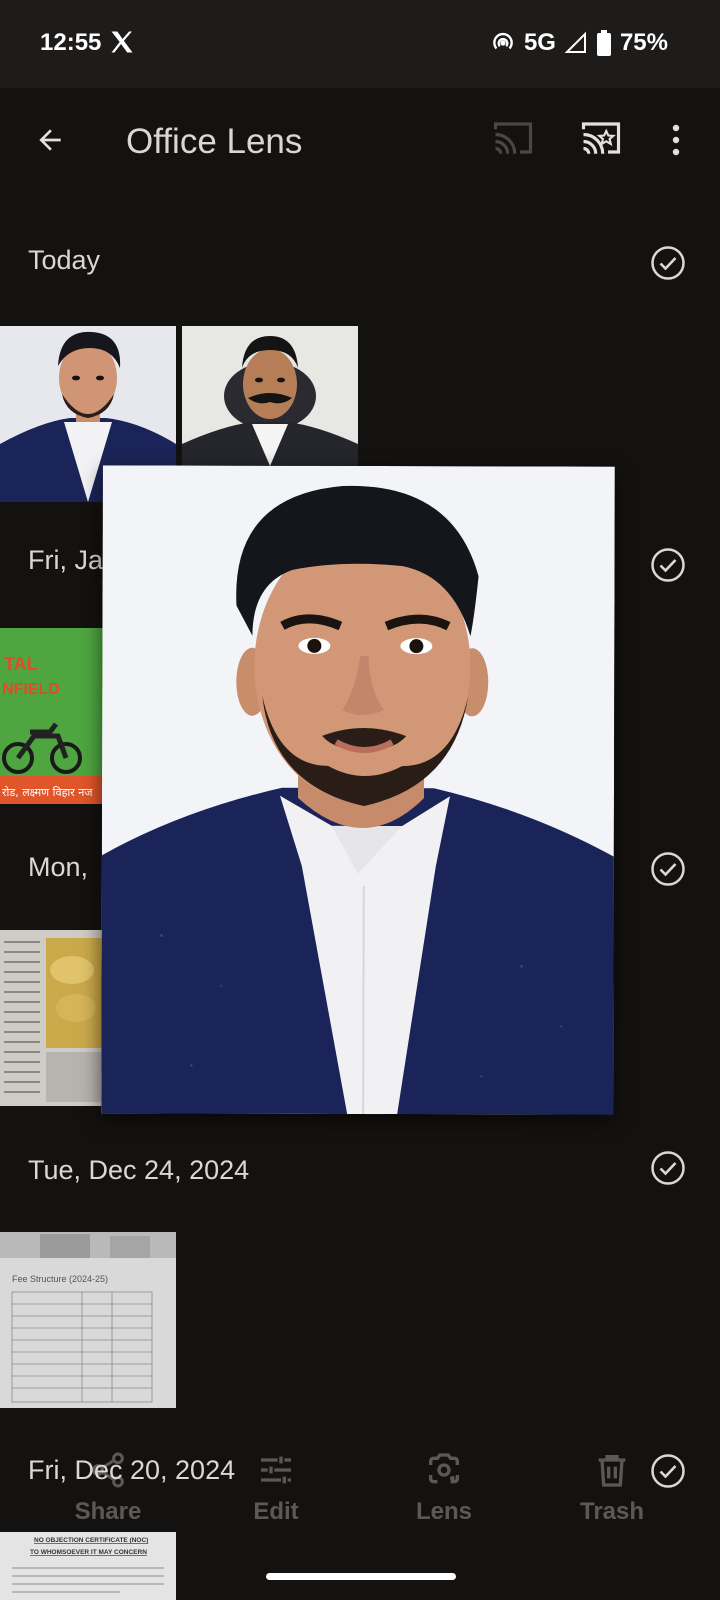 The image size is (720, 1600). What do you see at coordinates (139, 1170) in the screenshot?
I see `section-date-heading: Tue, Dec 24, 2024` at bounding box center [139, 1170].